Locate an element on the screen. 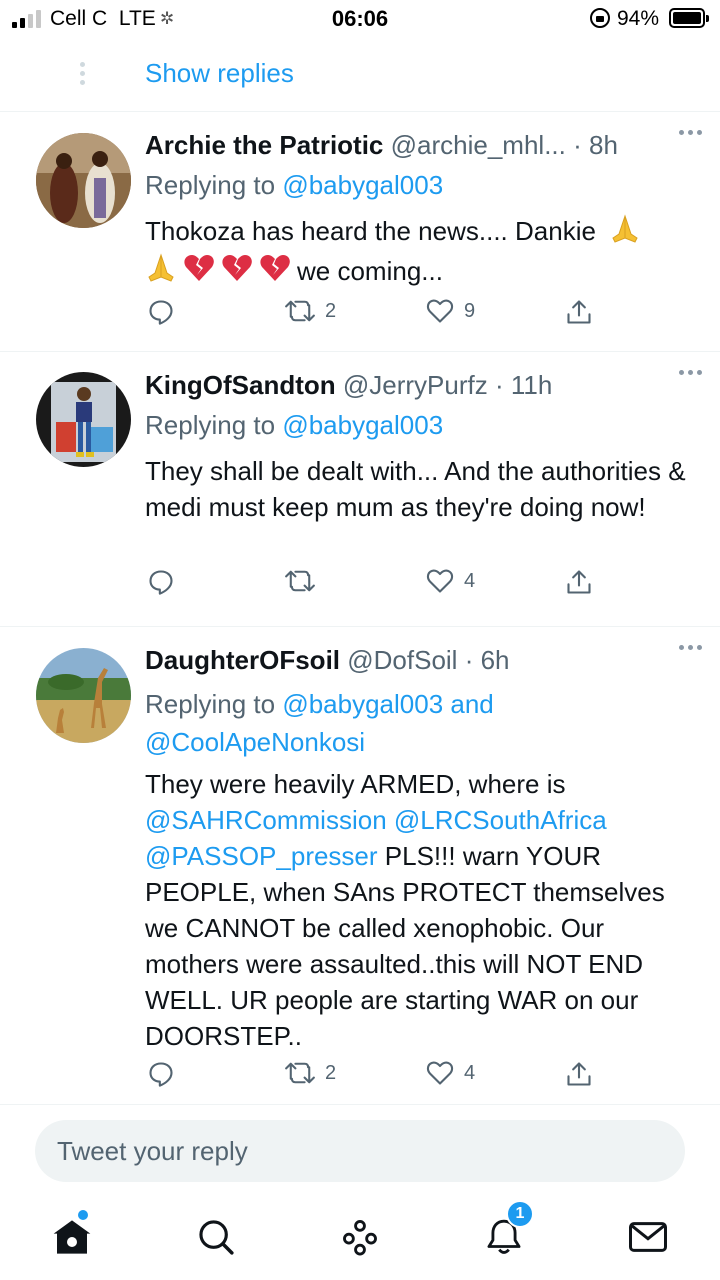  divider is located at coordinates (360, 1104).